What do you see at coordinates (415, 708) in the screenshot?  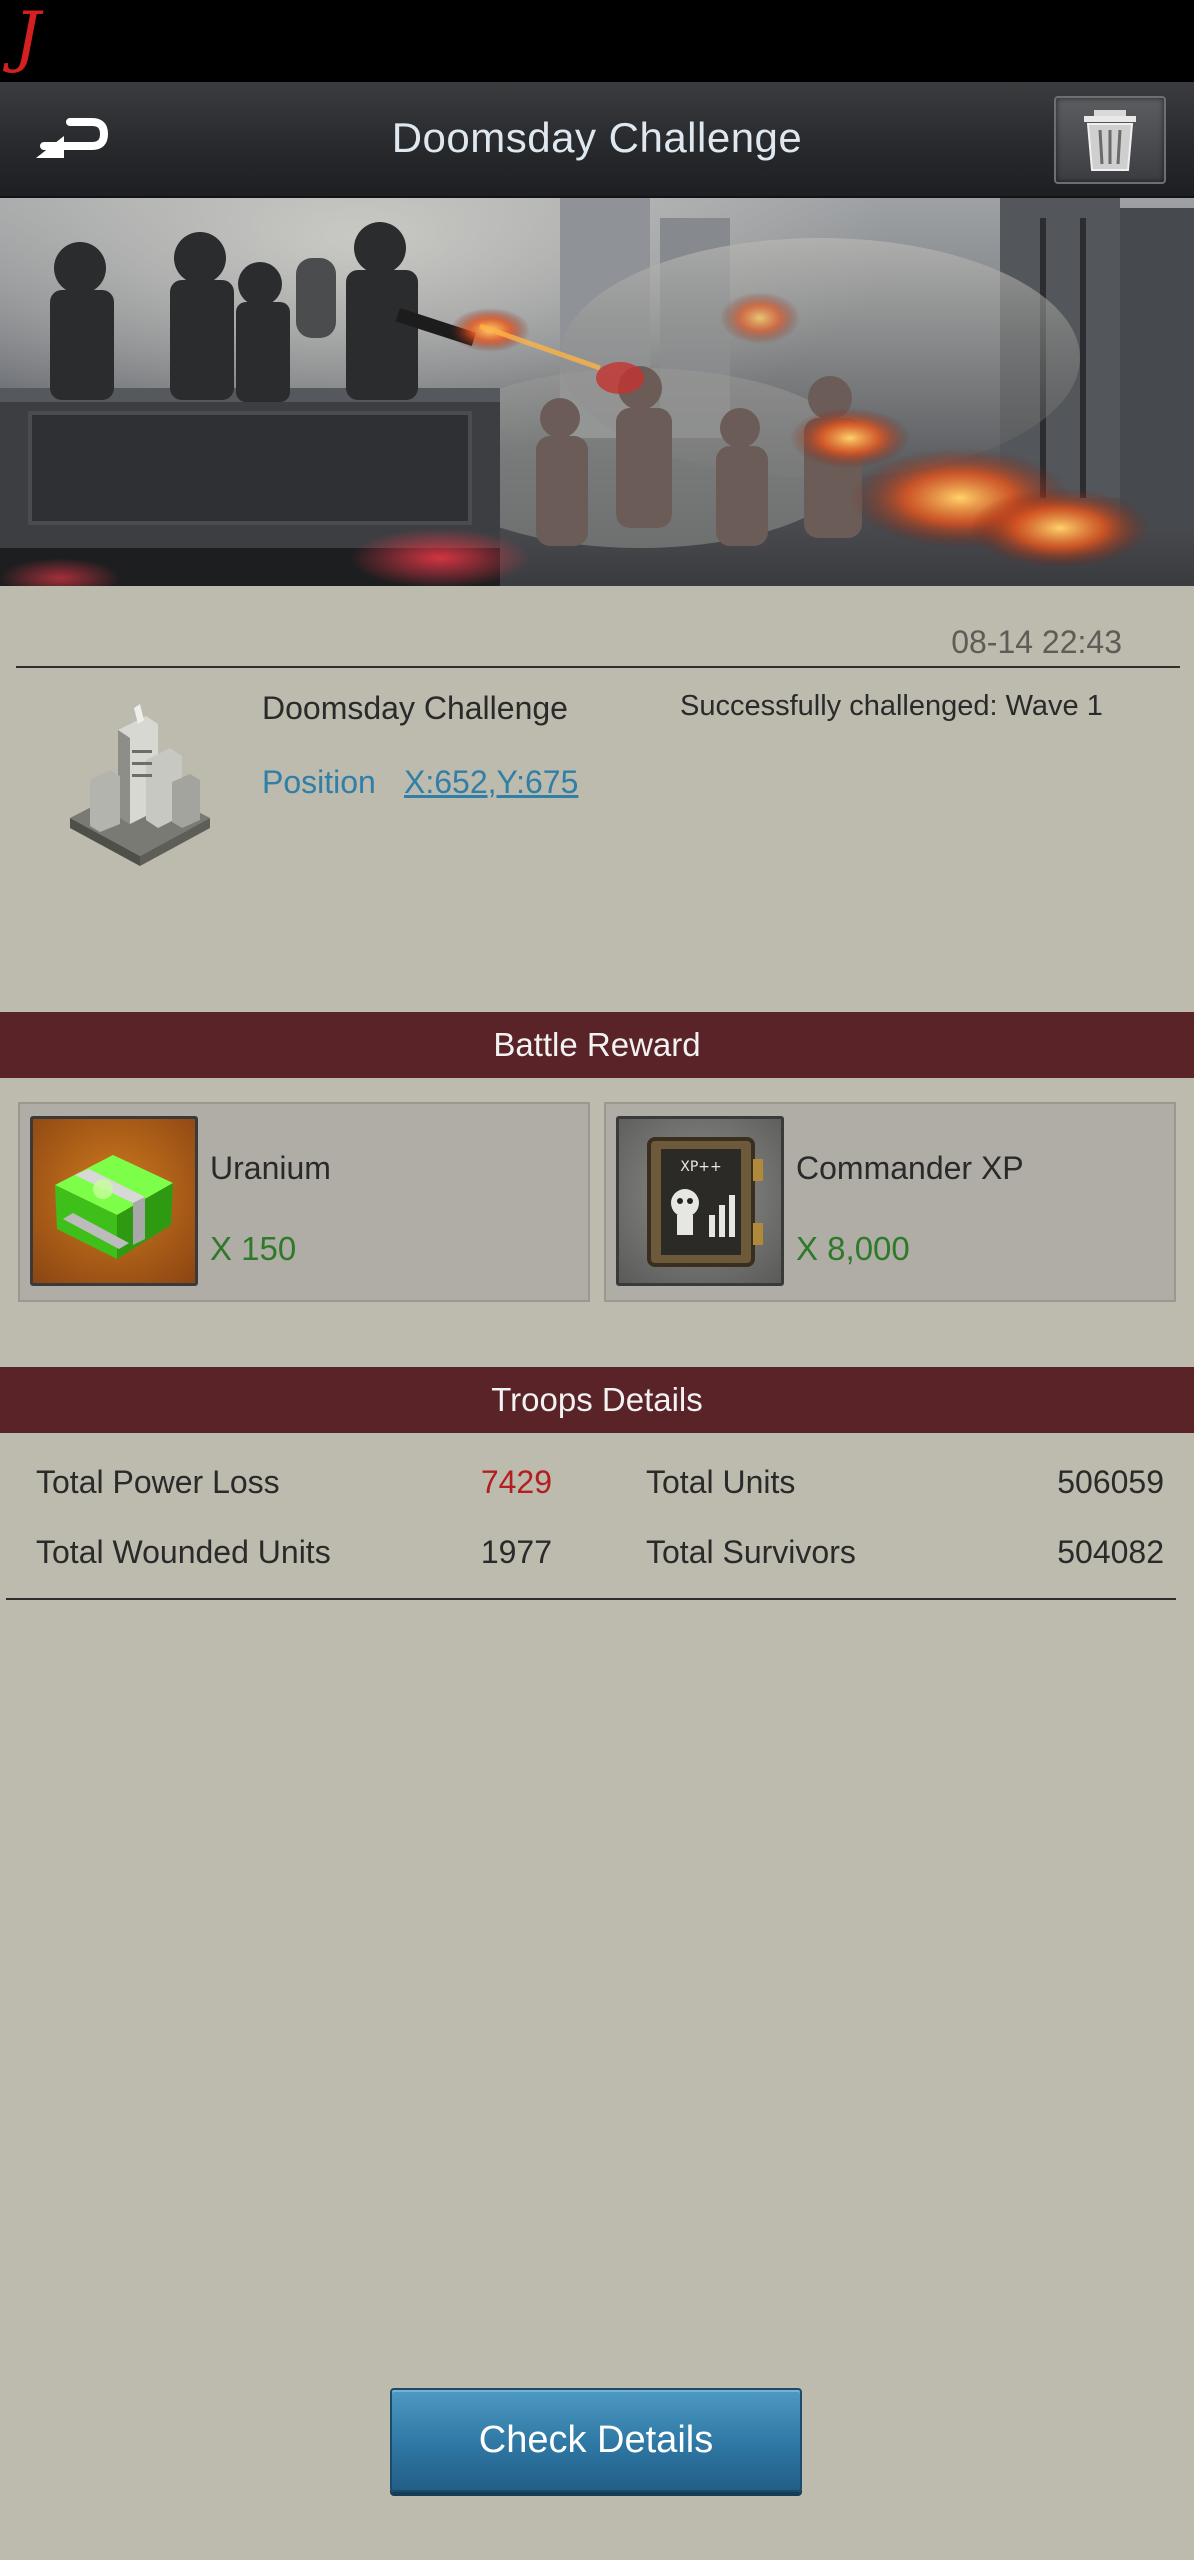 I see `report-title: Doomsday Challenge` at bounding box center [415, 708].